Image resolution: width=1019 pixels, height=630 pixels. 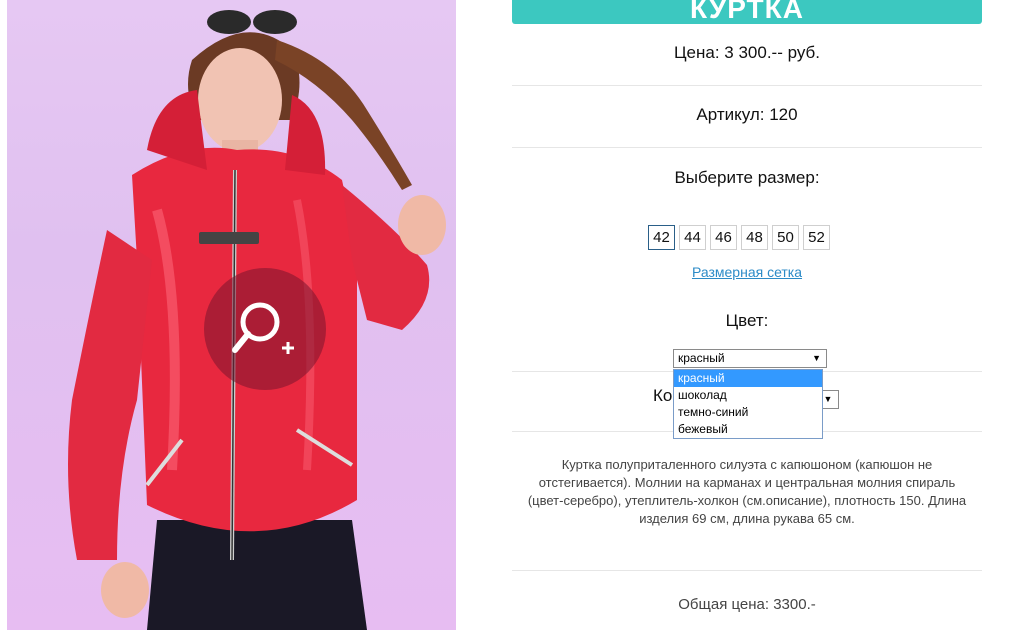 I want to click on size-option-44: 44, so click(x=692, y=237).